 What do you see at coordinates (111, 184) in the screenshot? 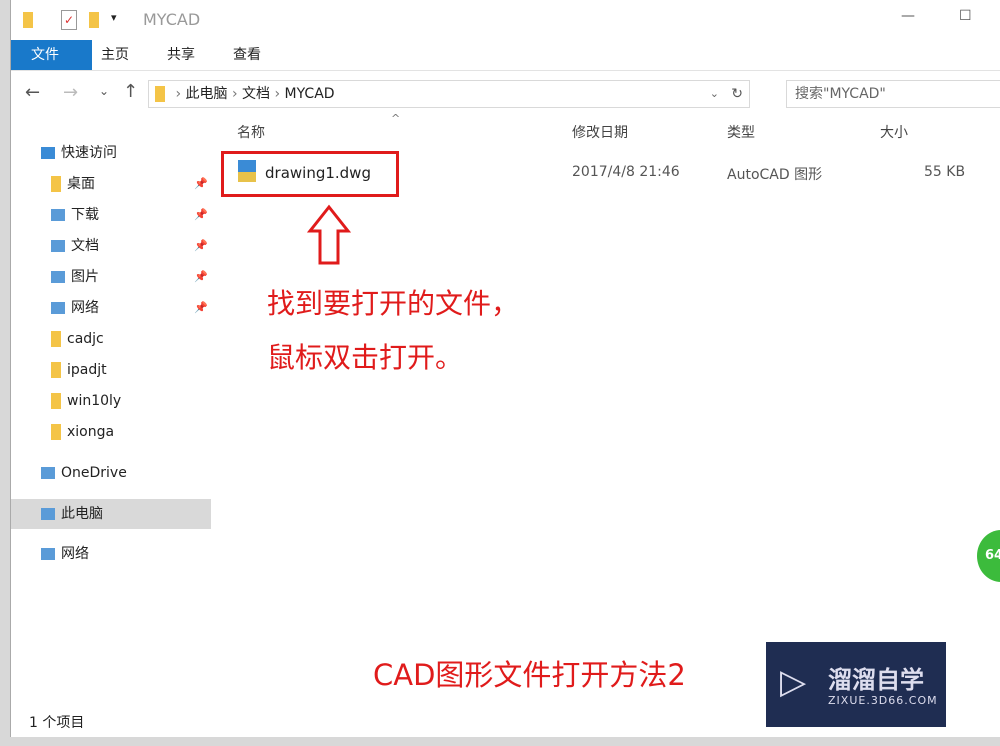
I see `sidebar-item: 桌面 📌` at bounding box center [111, 184].